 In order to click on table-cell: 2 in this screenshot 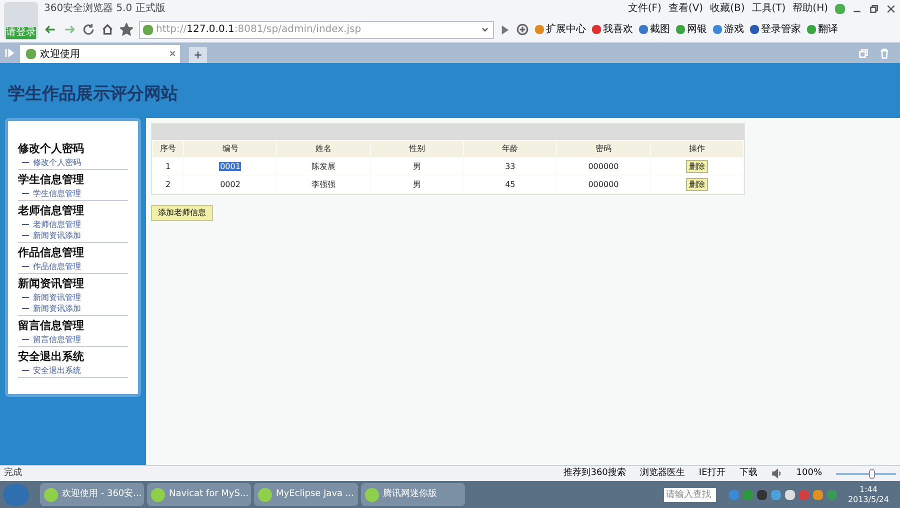, I will do `click(168, 184)`.